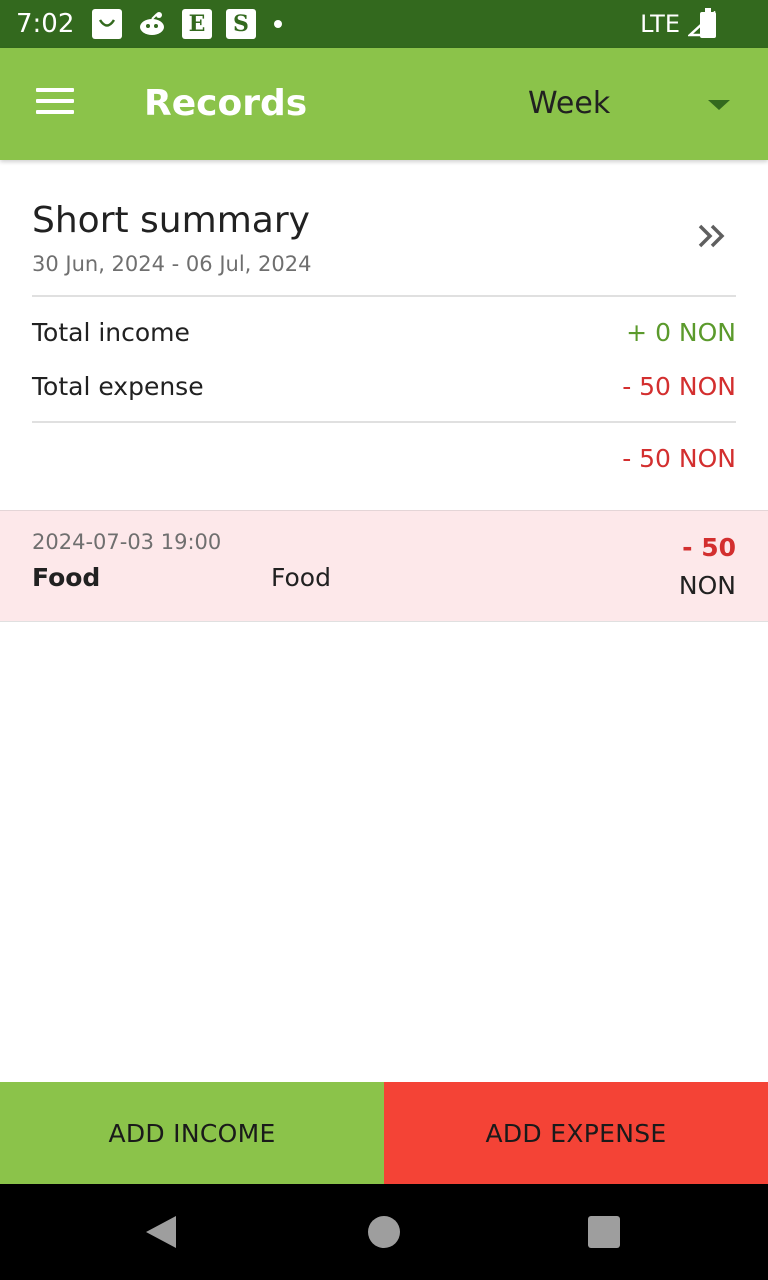 Image resolution: width=768 pixels, height=1280 pixels. I want to click on period-dropdown: Week, so click(624, 104).